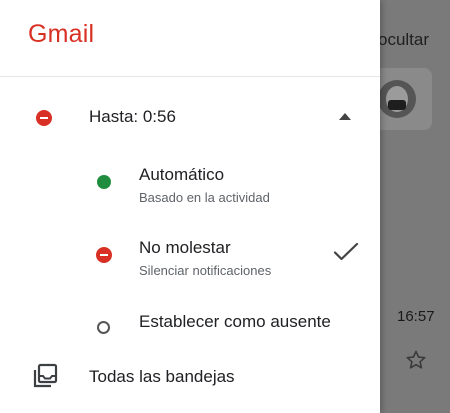  Describe the element at coordinates (45, 375) in the screenshot. I see `all-inboxes-icon` at that location.